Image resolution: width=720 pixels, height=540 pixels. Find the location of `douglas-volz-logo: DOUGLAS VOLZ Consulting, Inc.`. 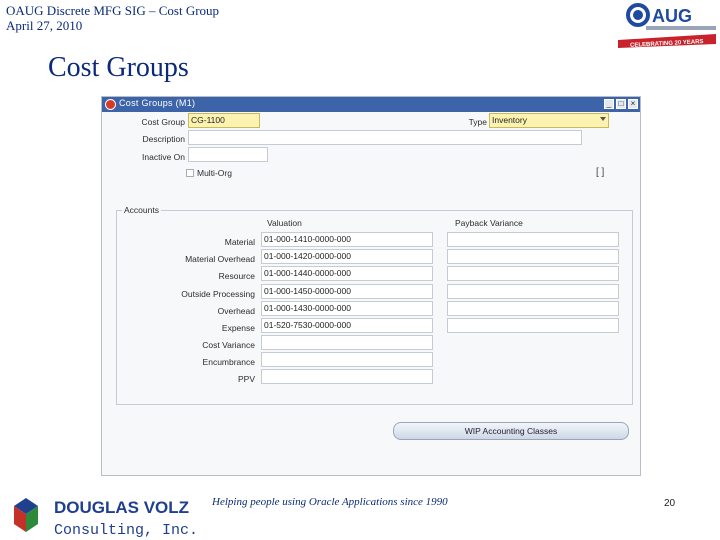

douglas-volz-logo: DOUGLAS VOLZ Consulting, Inc. is located at coordinates (103, 518).